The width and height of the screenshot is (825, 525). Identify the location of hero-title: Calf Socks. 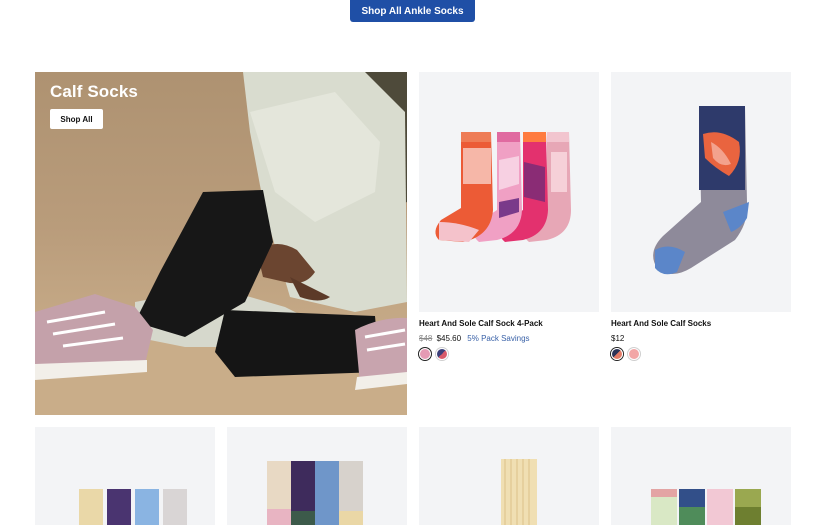
(94, 91).